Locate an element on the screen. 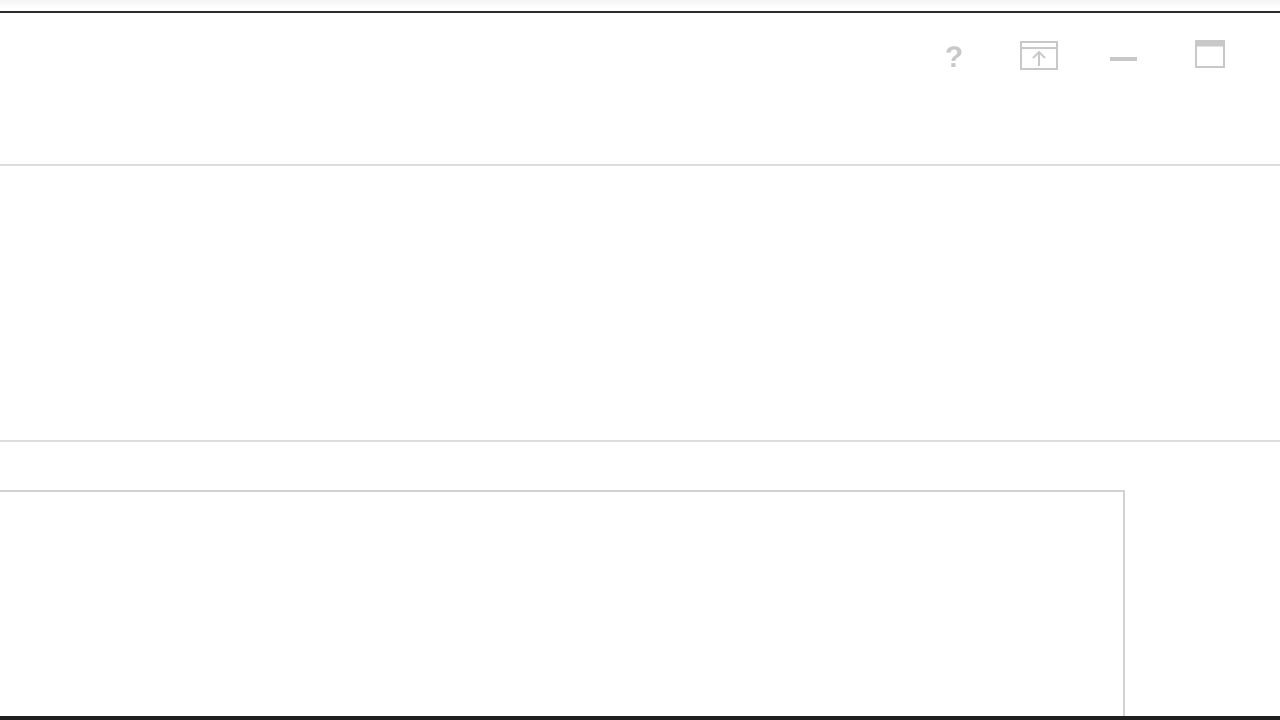 Image resolution: width=1280 pixels, height=720 pixels. section-divider is located at coordinates (640, 441).